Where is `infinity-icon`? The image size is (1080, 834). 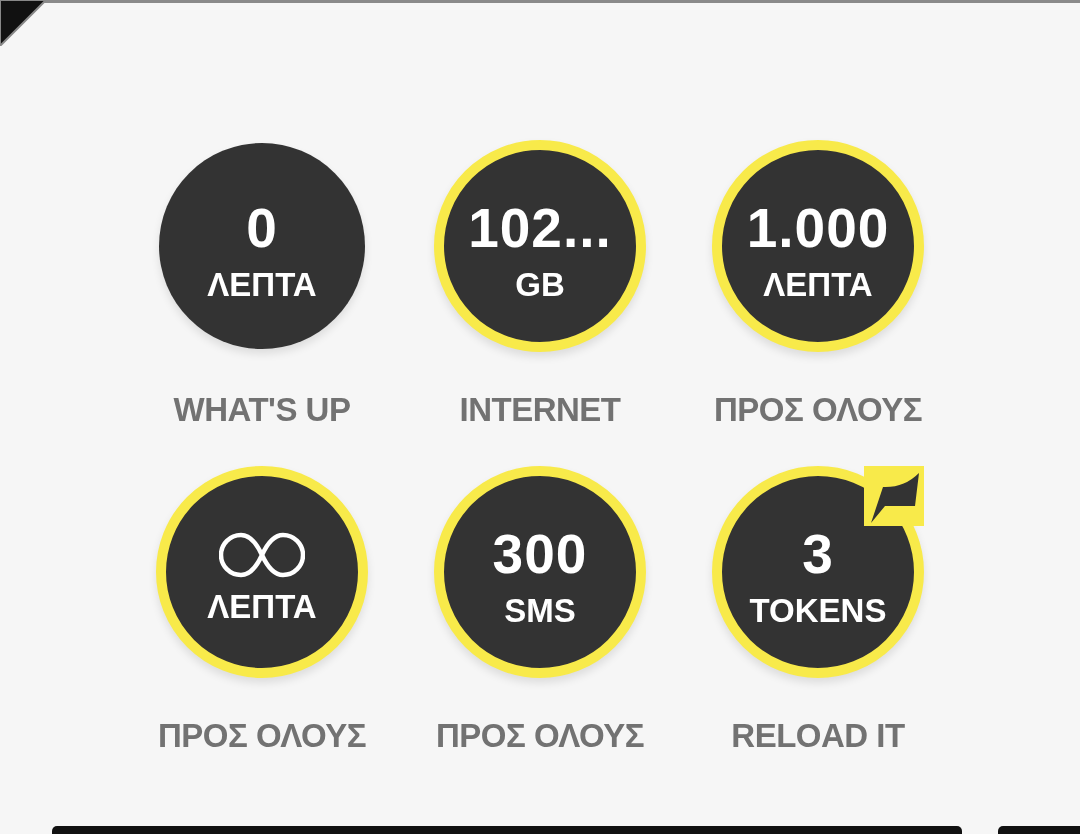
infinity-icon is located at coordinates (262, 554).